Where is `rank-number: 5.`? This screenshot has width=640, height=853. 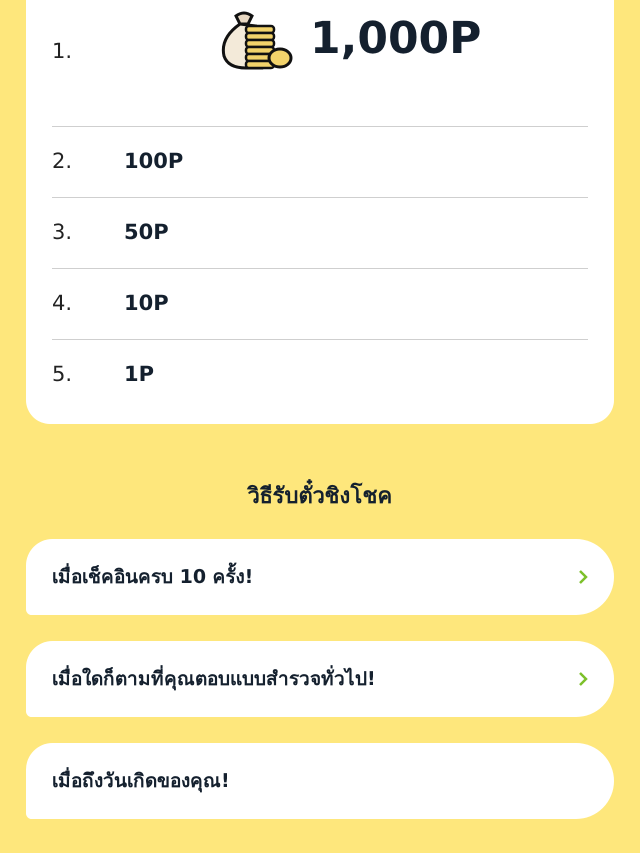 rank-number: 5. is located at coordinates (63, 374).